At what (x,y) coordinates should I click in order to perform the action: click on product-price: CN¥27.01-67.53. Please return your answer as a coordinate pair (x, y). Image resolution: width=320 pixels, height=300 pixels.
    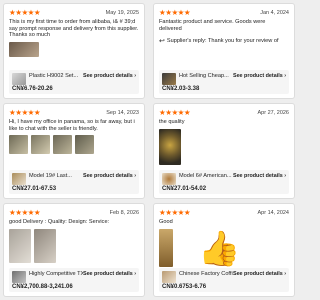
    Looking at the image, I should click on (34, 189).